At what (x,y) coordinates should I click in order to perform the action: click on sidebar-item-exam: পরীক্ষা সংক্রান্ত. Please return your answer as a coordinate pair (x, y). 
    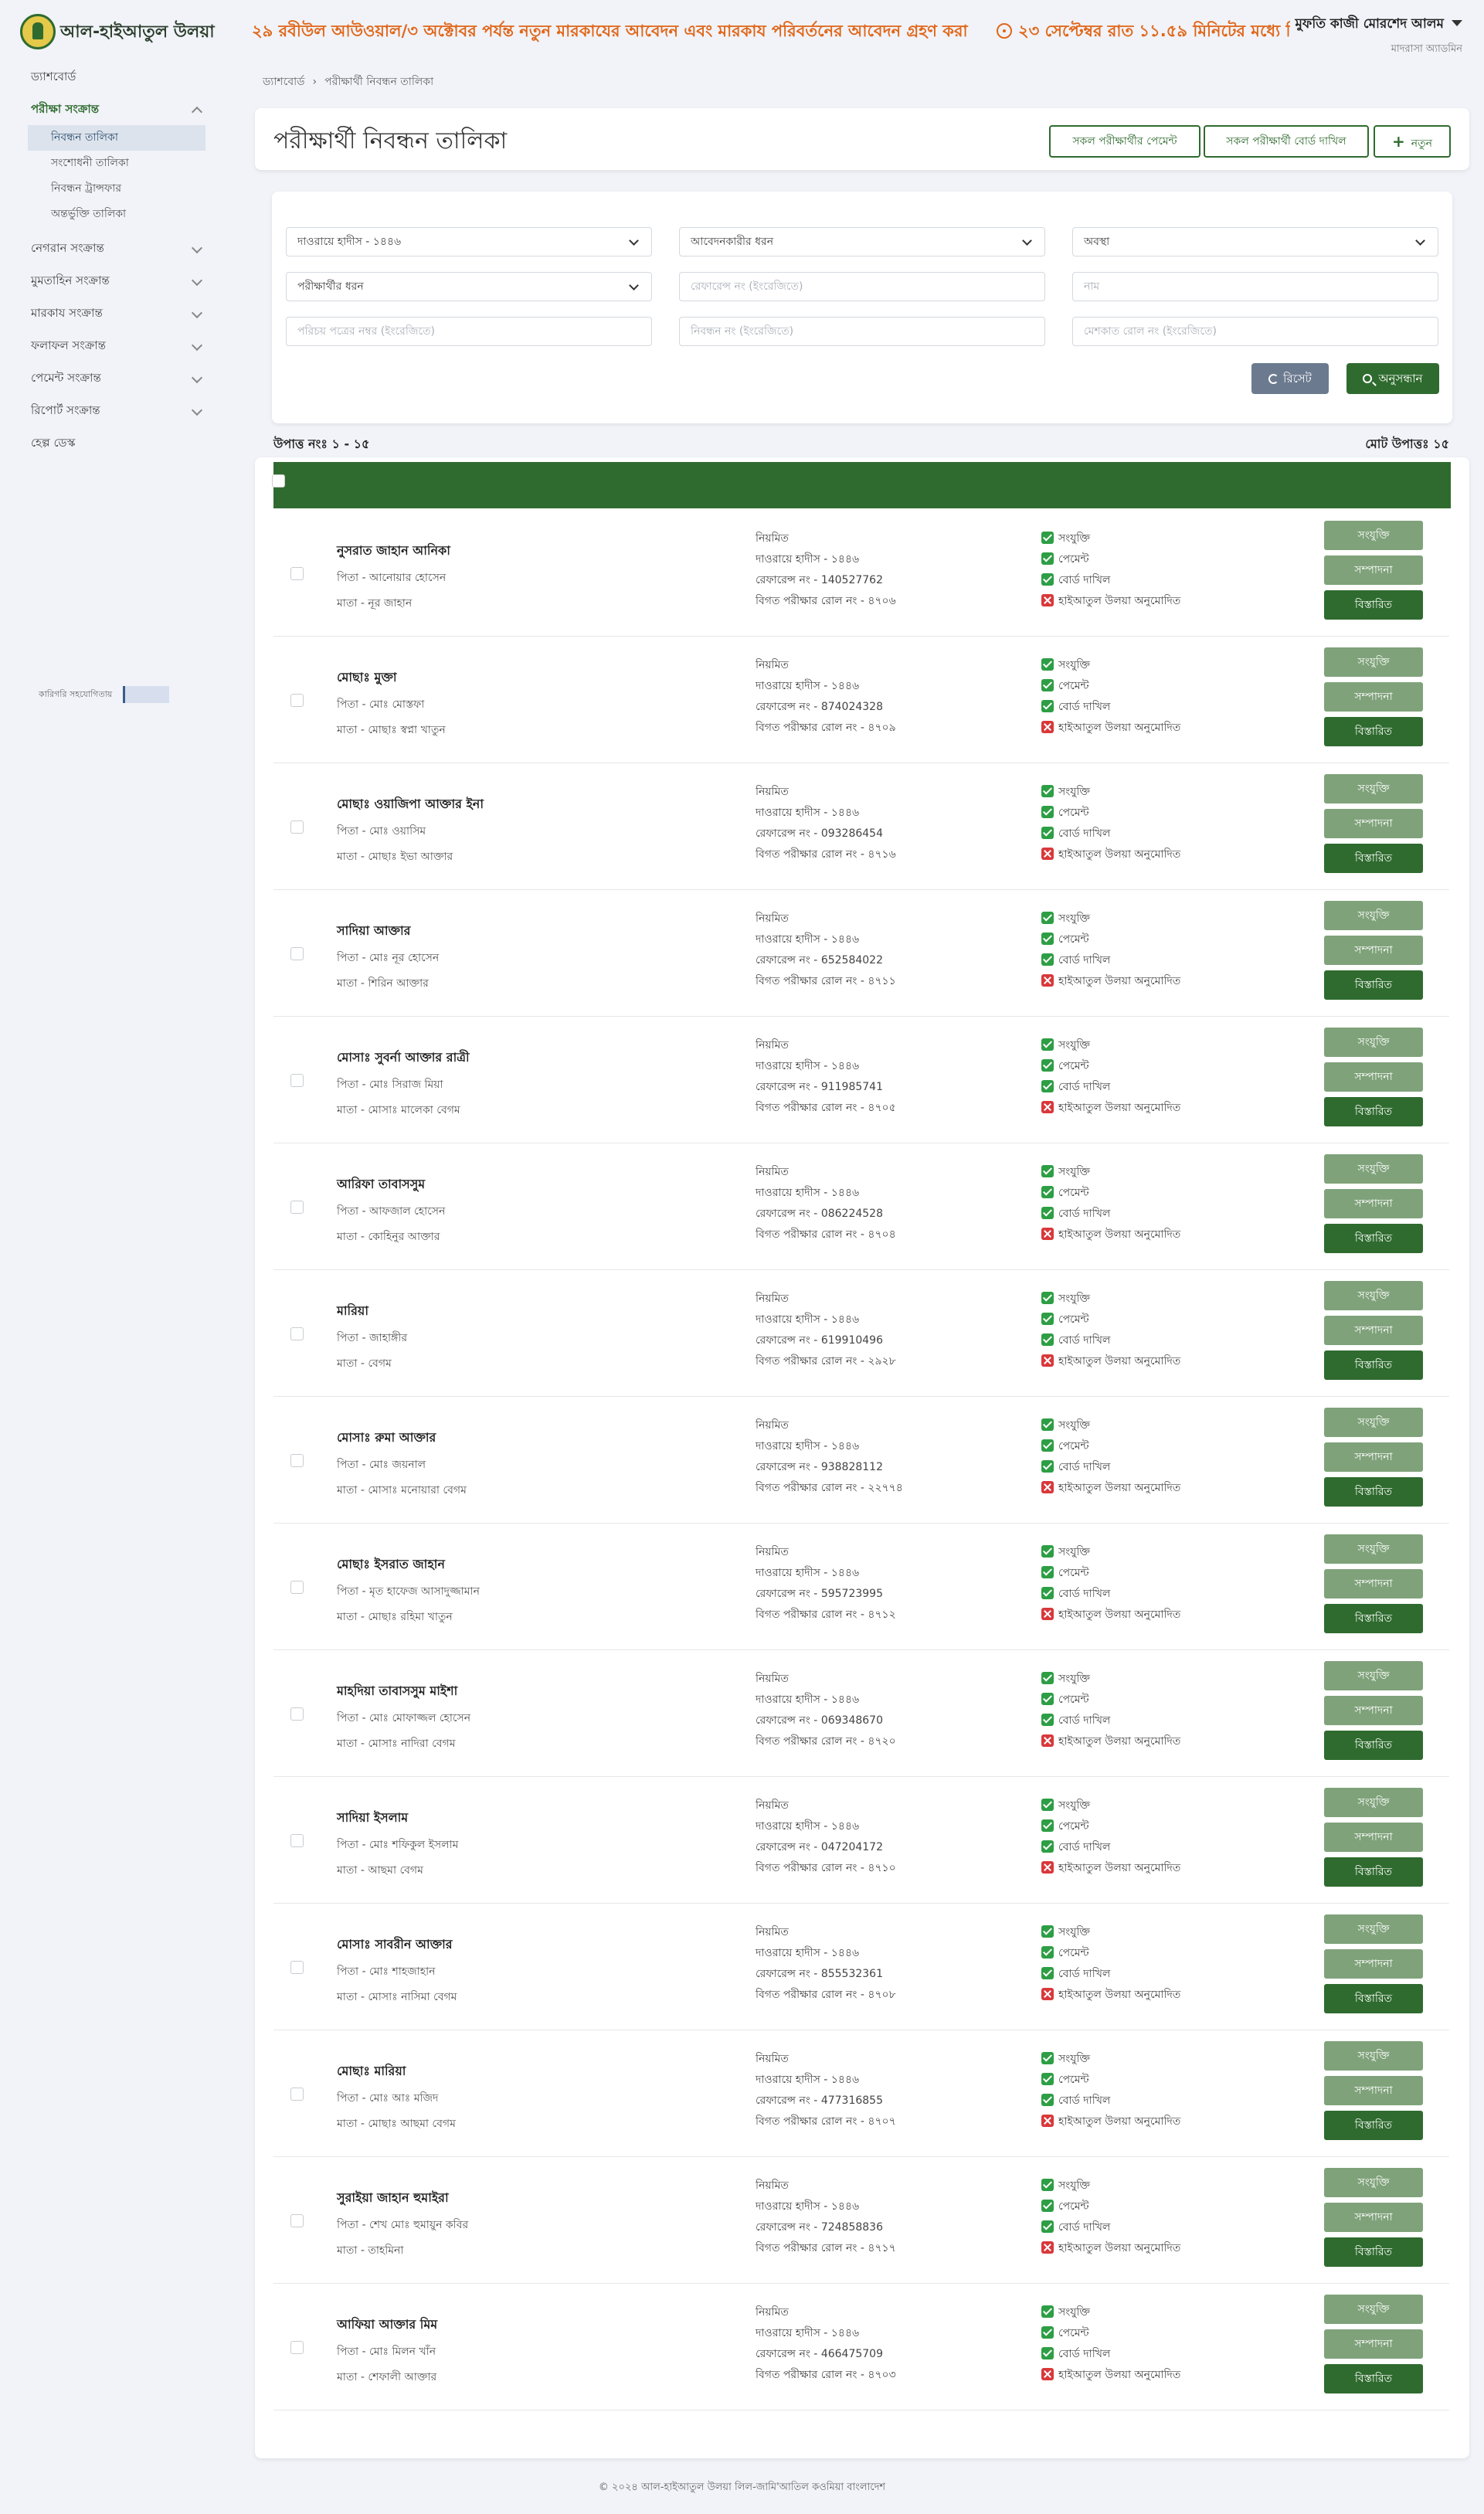
    Looking at the image, I should click on (112, 109).